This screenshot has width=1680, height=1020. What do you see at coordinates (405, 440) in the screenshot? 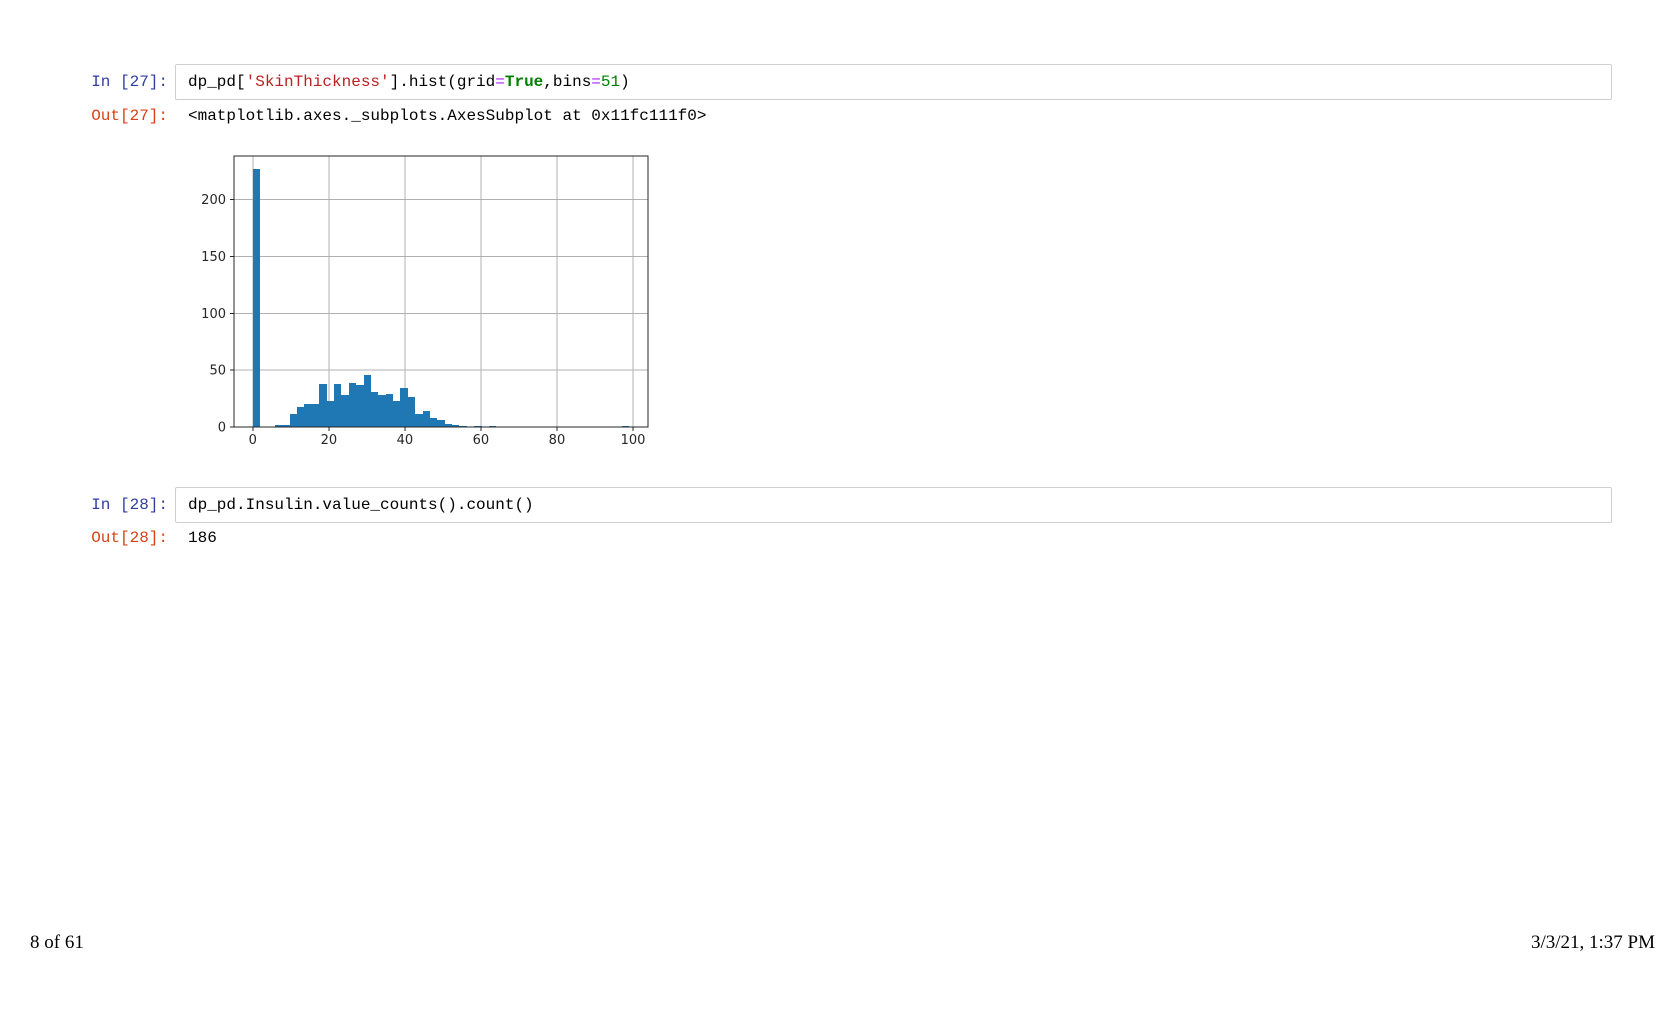
I see `svg-text: 40` at bounding box center [405, 440].